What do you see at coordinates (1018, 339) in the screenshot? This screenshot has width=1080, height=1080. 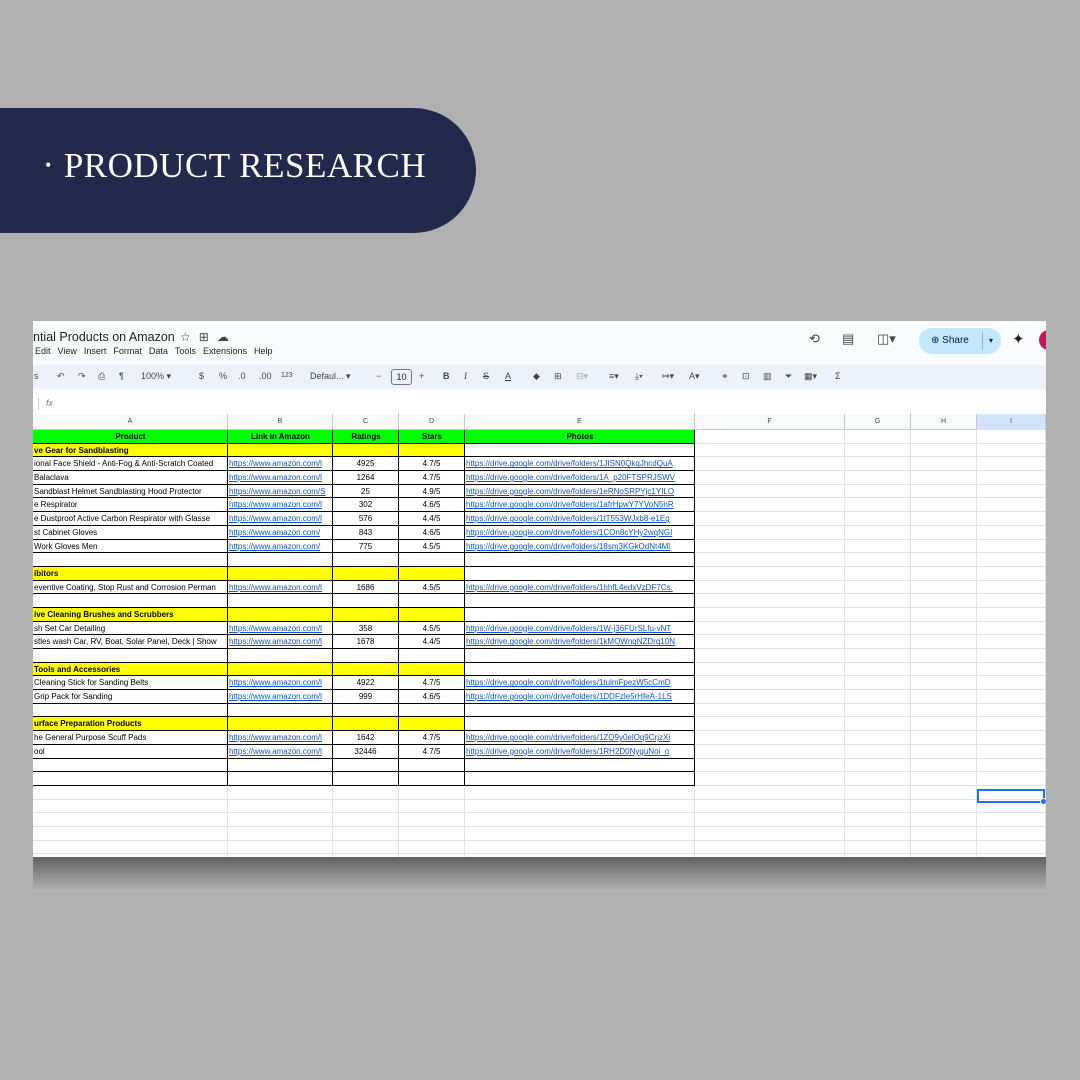 I see `gemini-sparkle-icon: ✦` at bounding box center [1018, 339].